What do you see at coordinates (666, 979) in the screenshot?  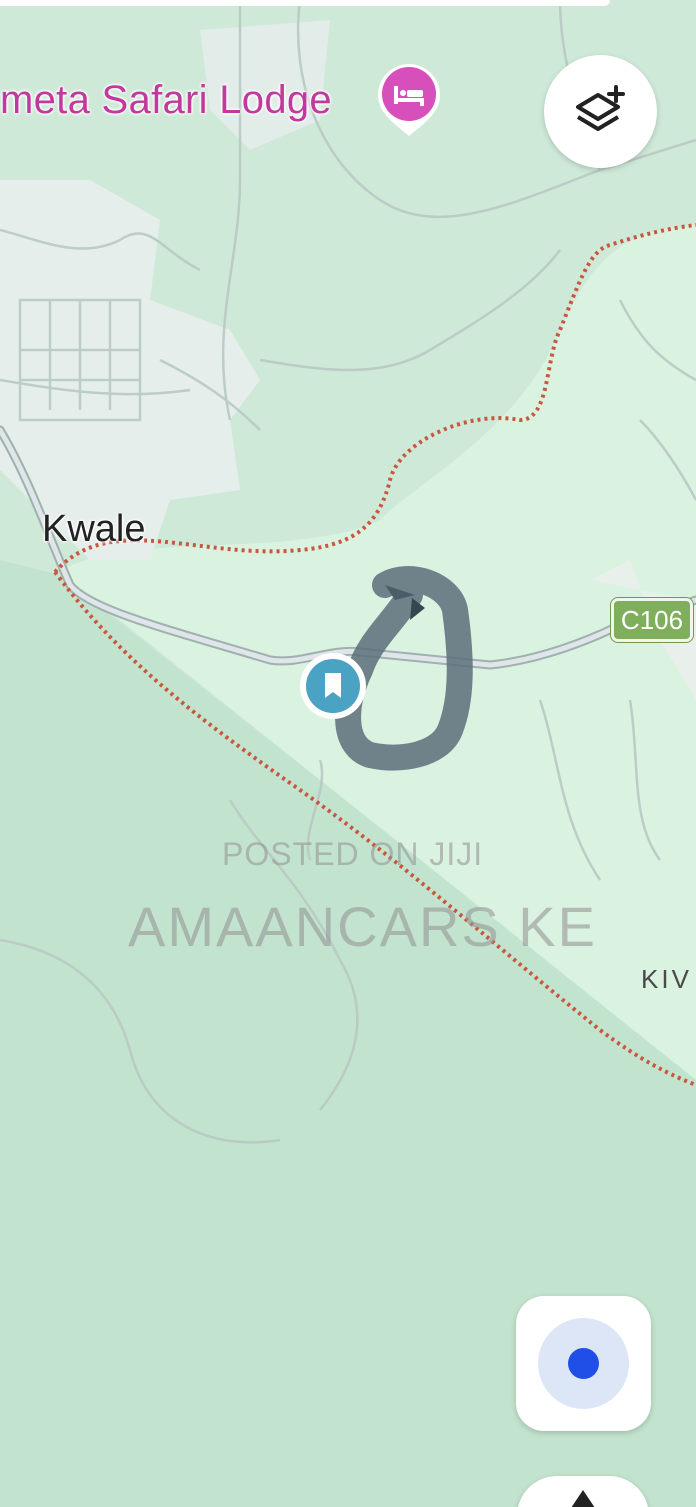 I see `edge-place-label: KIV` at bounding box center [666, 979].